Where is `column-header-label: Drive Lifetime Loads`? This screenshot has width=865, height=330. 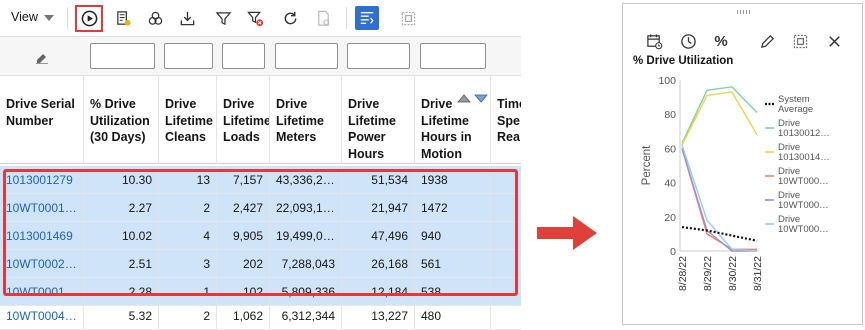 column-header-label: Drive Lifetime Loads is located at coordinates (246, 120).